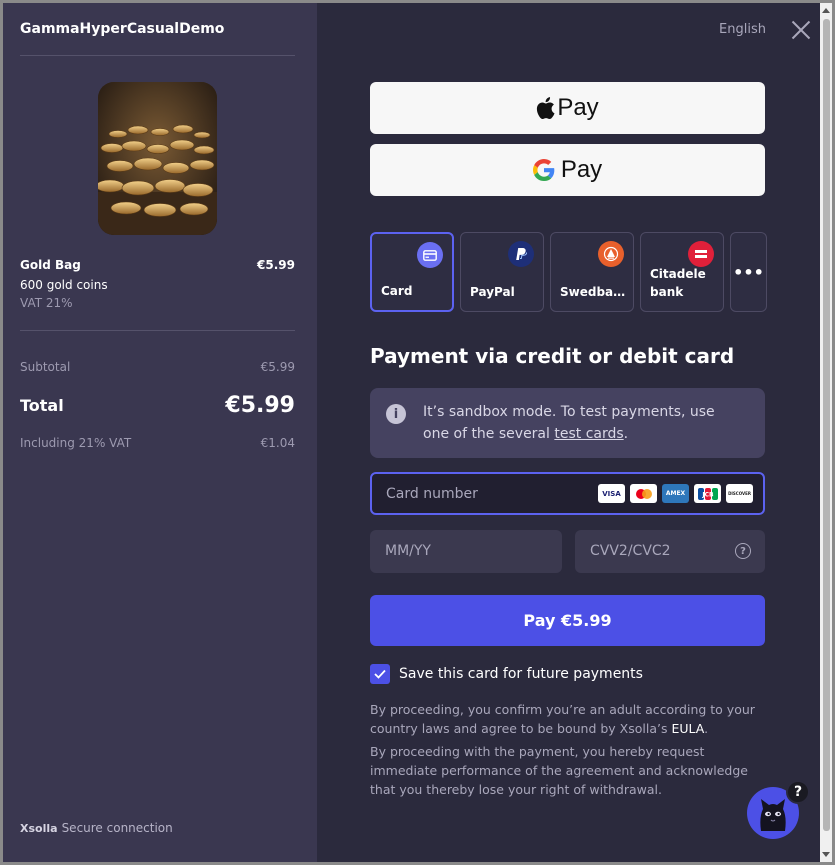 Image resolution: width=835 pixels, height=865 pixels. What do you see at coordinates (430, 255) in the screenshot?
I see `card-icon` at bounding box center [430, 255].